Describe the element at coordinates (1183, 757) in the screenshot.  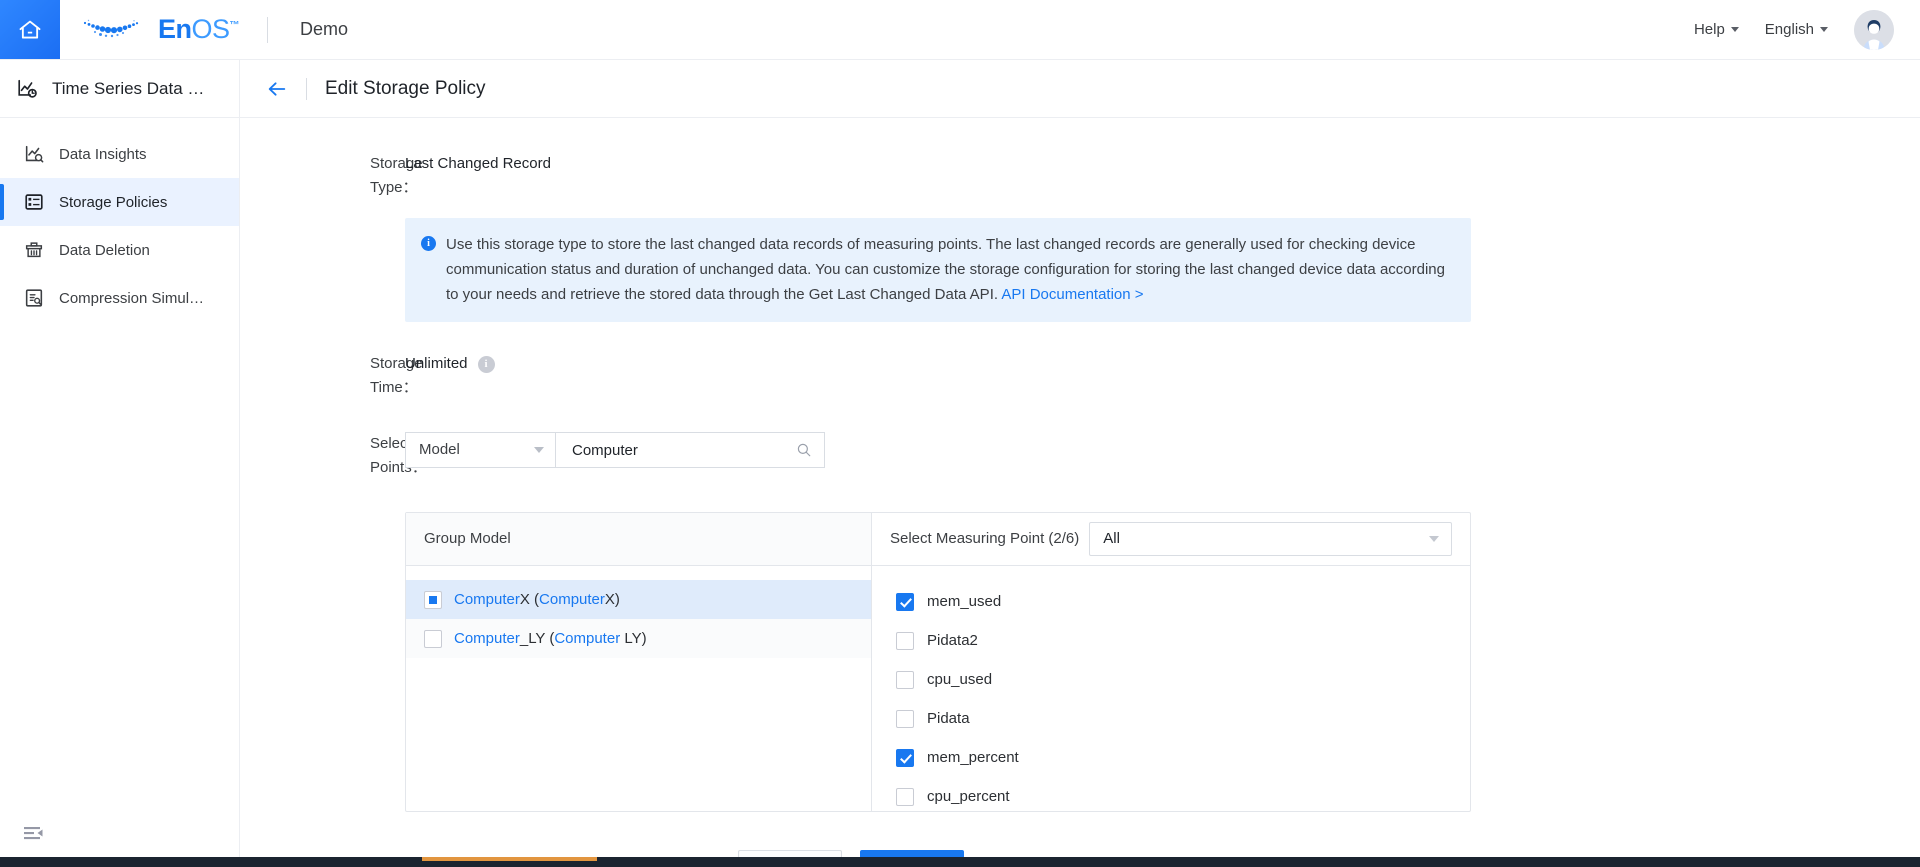
I see `list-item: mem_percent` at that location.